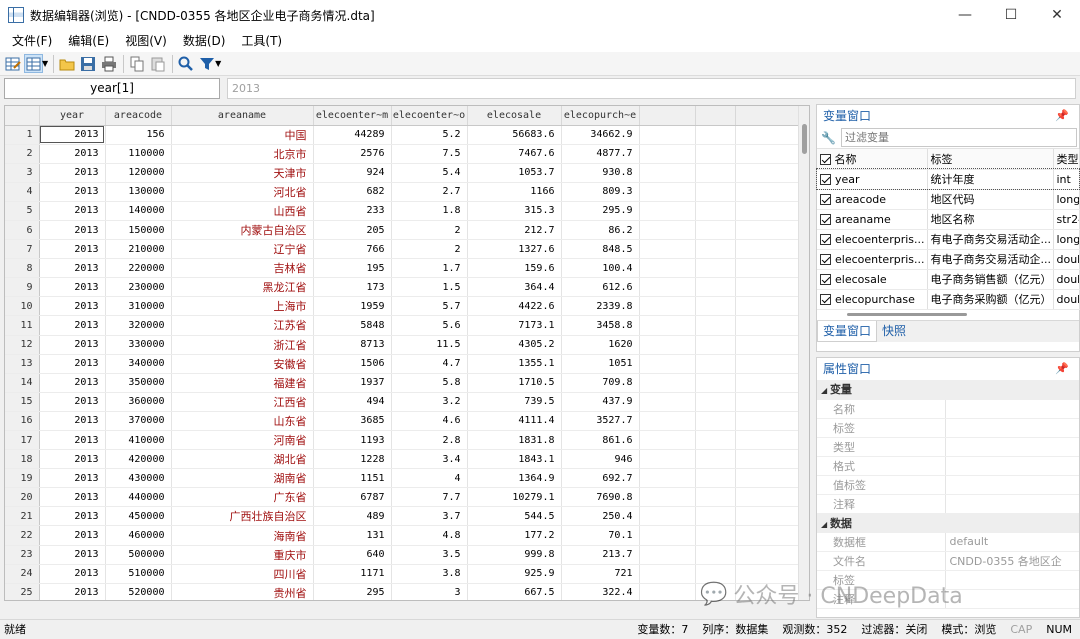 The image size is (1080, 639). Describe the element at coordinates (242, 173) in the screenshot. I see `table-cell: 天津市` at that location.